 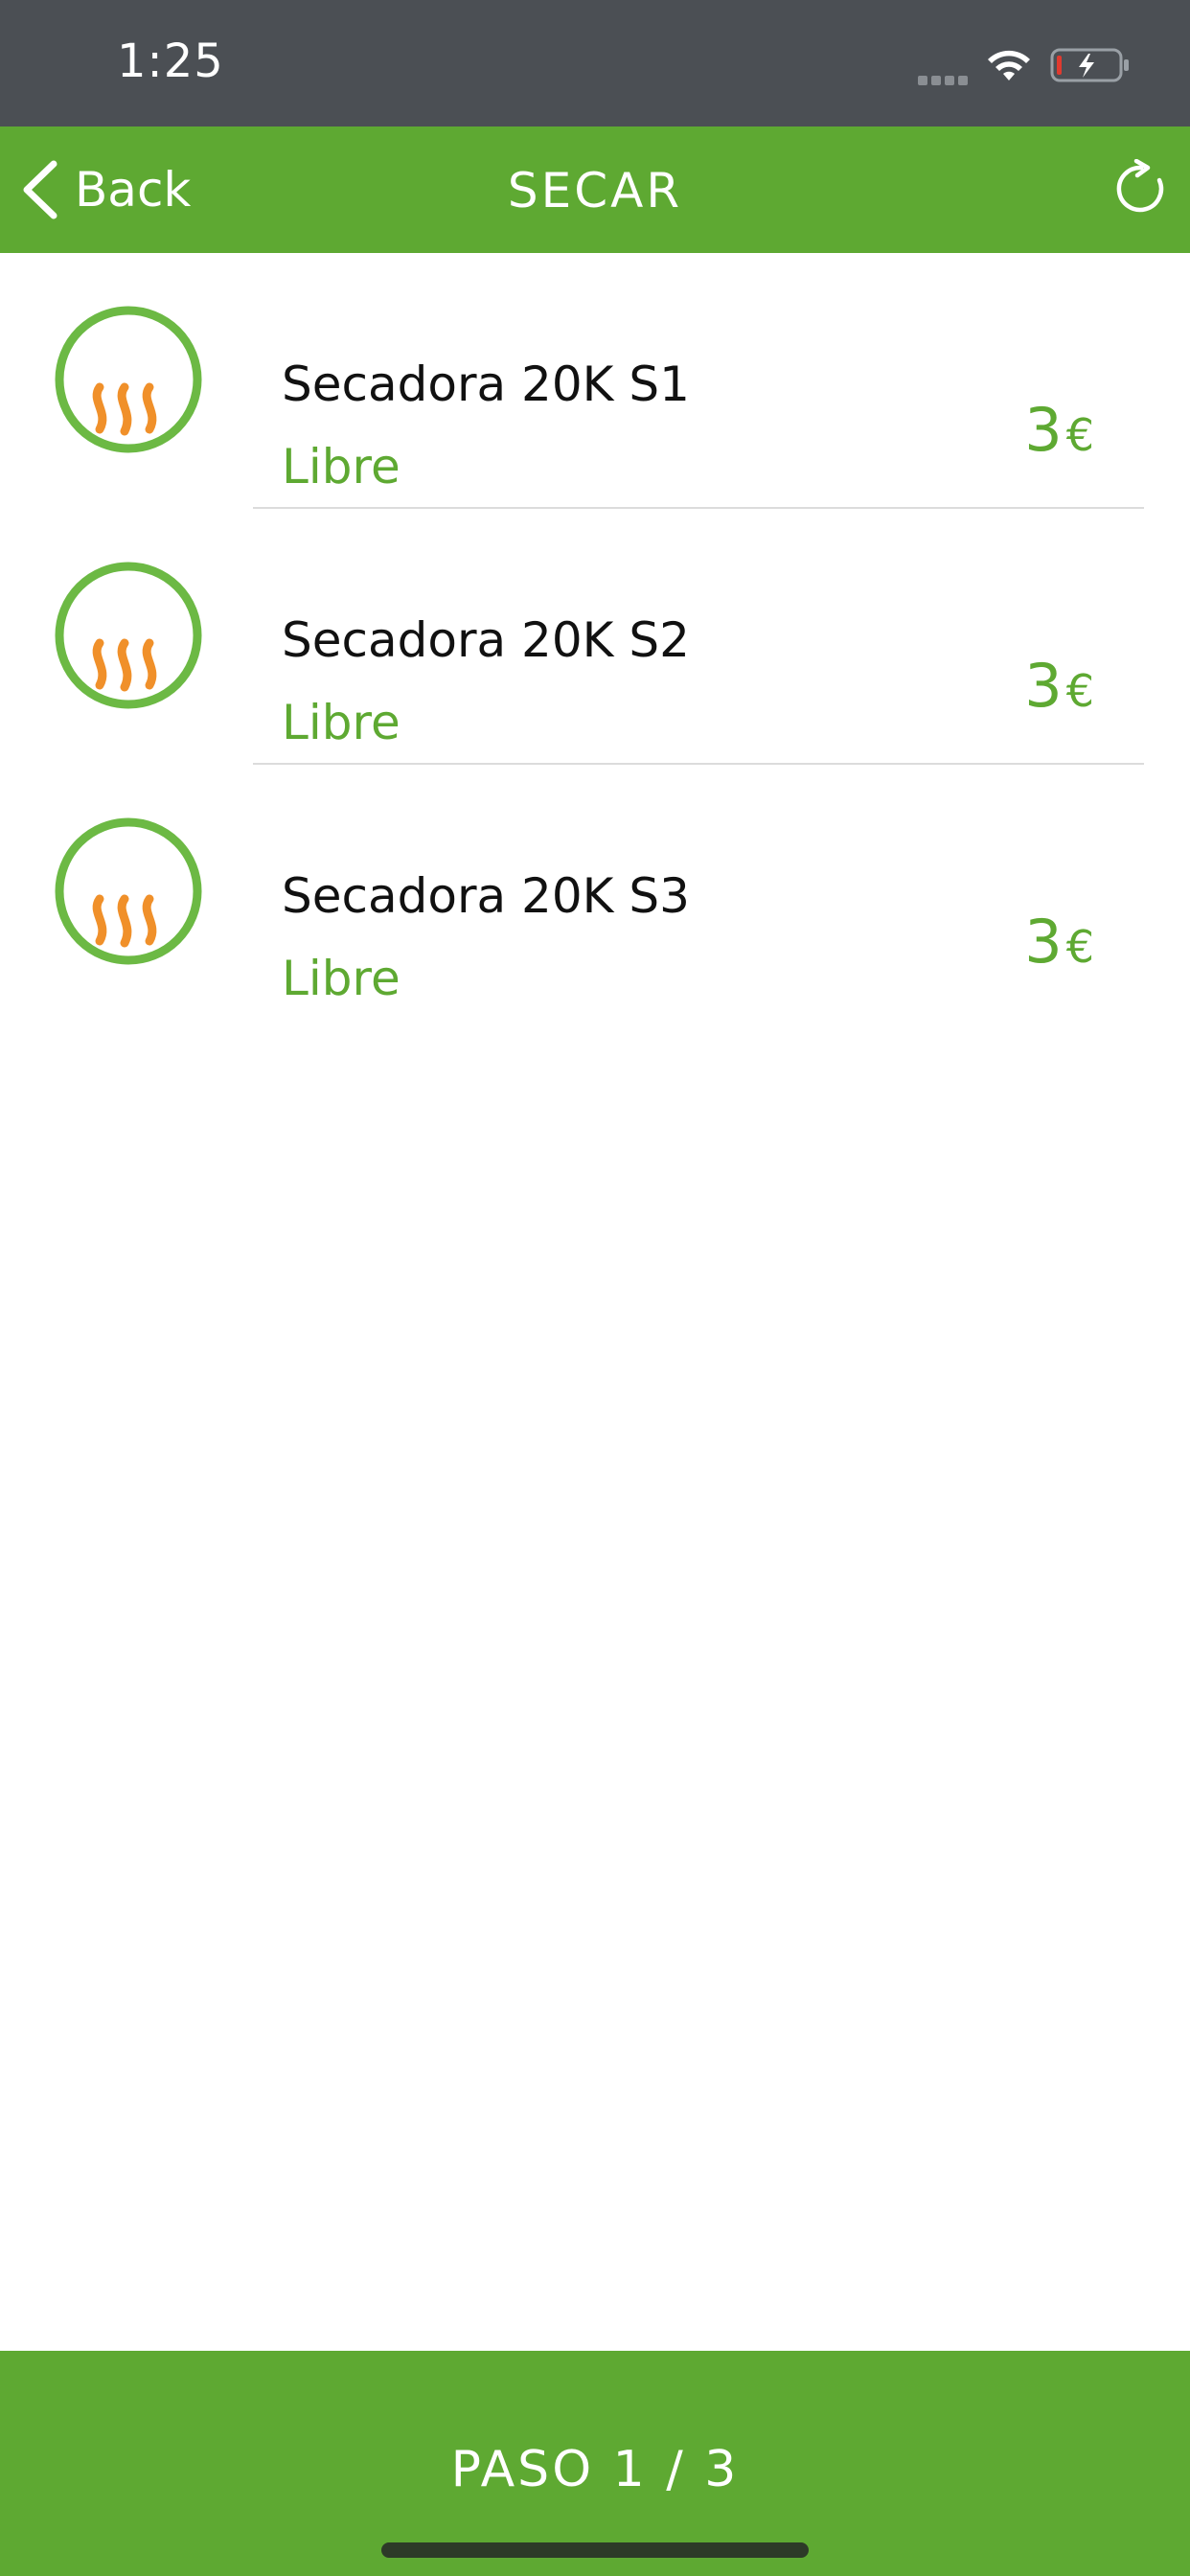 I want to click on signal-dots-icon, so click(x=945, y=78).